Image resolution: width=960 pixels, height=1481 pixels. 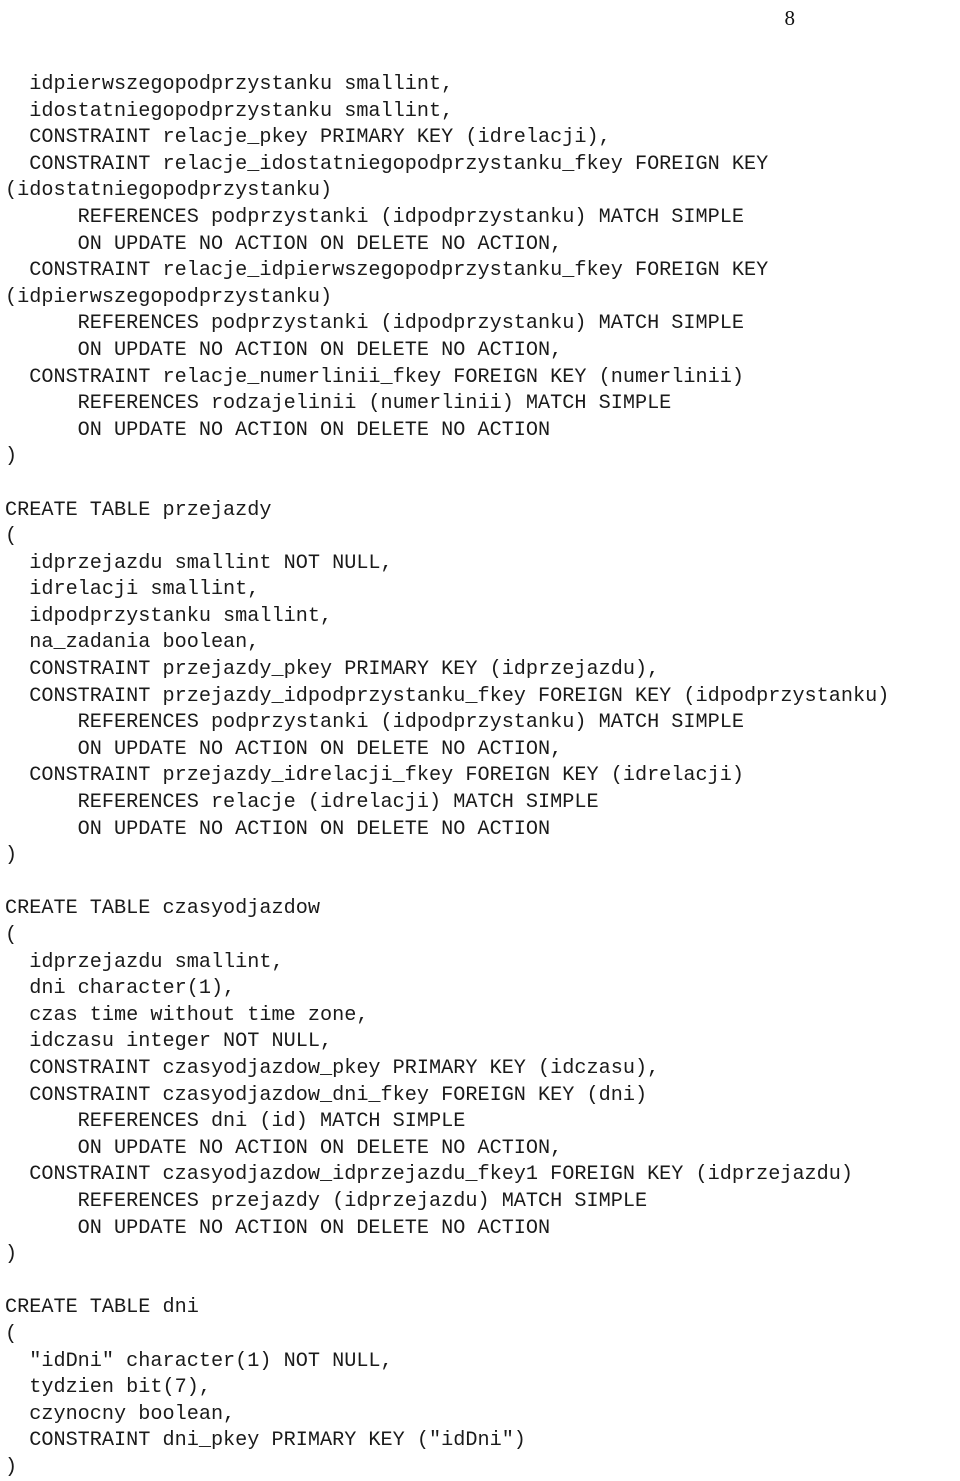 What do you see at coordinates (138, 510) in the screenshot?
I see `code-line: CREATE TABLE przejazdy` at bounding box center [138, 510].